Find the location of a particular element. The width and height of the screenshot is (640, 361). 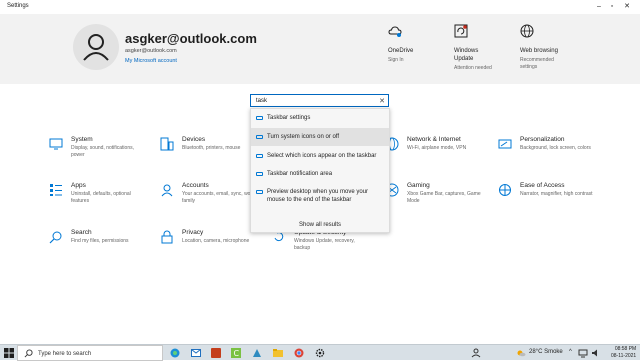

avatar is located at coordinates (96, 47).